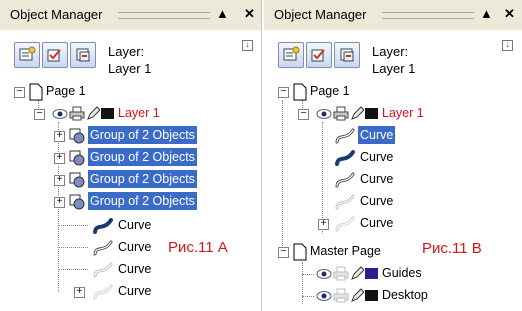  Describe the element at coordinates (320, 14) in the screenshot. I see `docker-title: Object Manager` at that location.